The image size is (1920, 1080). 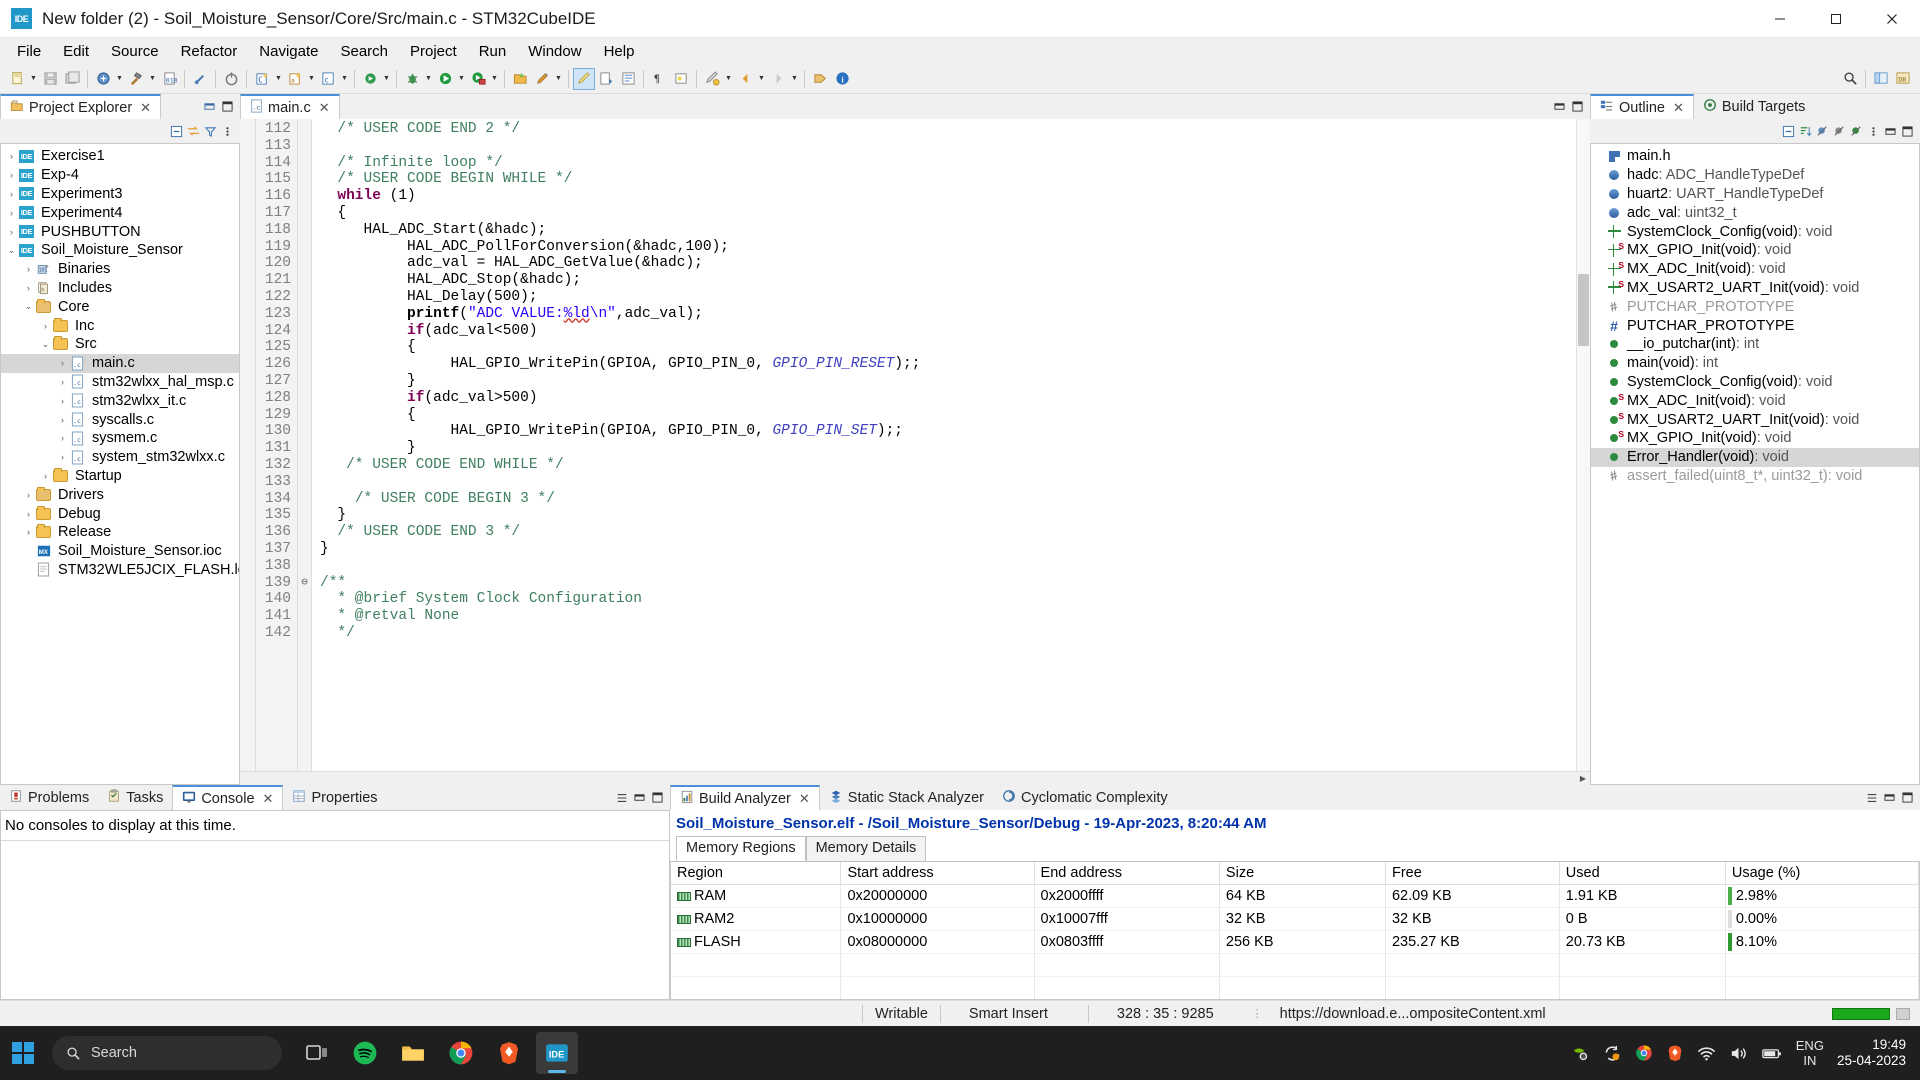 What do you see at coordinates (1873, 131) in the screenshot?
I see `outline-menu-icon` at bounding box center [1873, 131].